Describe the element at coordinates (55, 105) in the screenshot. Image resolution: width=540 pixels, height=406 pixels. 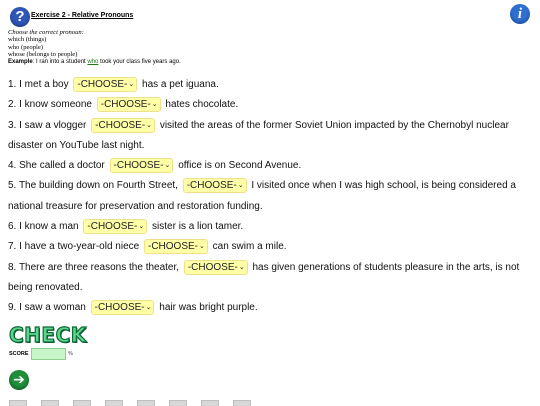
I see `question-text-before: I know someone` at that location.